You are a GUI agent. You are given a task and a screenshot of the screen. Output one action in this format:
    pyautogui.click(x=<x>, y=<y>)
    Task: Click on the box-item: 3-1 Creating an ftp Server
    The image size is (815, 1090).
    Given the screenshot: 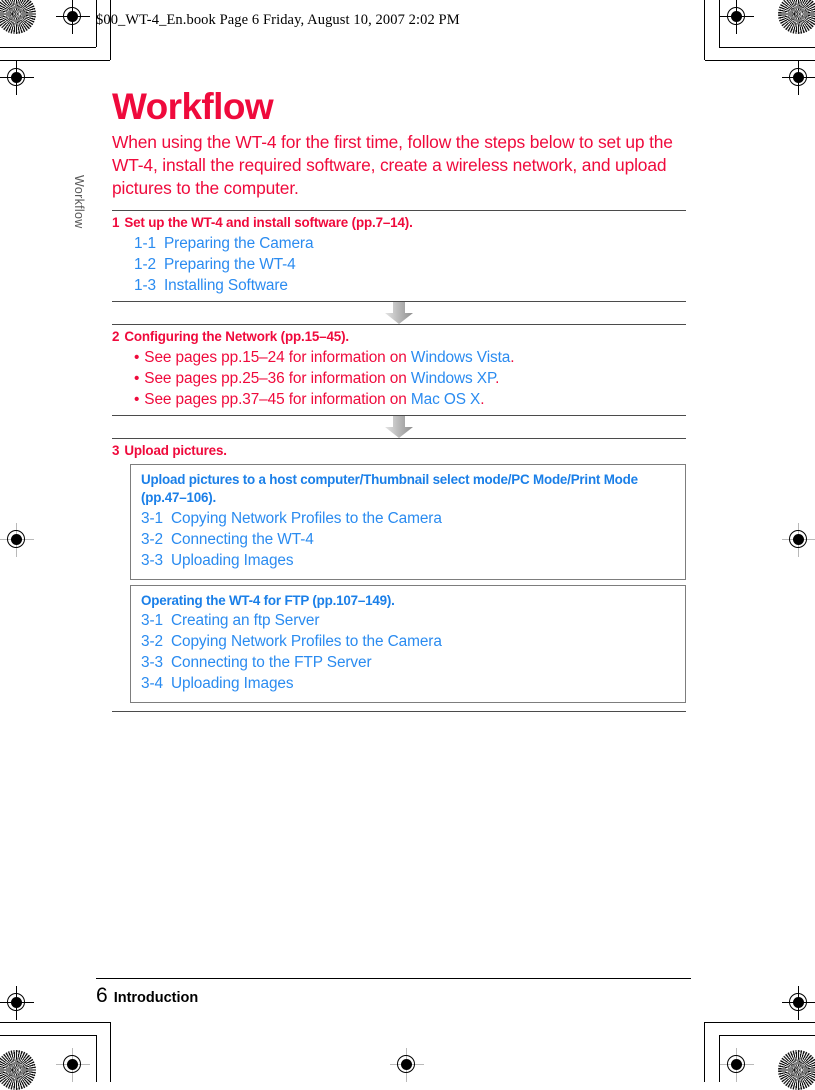 What is the action you would take?
    pyautogui.click(x=408, y=621)
    